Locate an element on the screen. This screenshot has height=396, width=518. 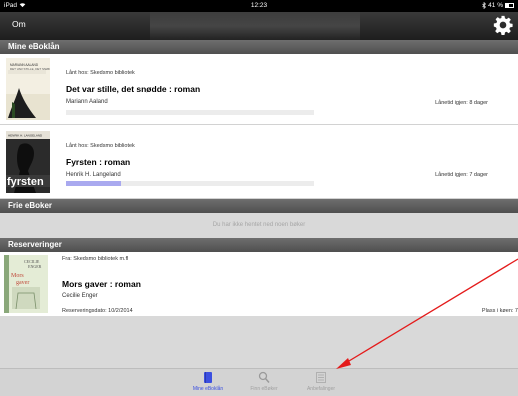
book-cover: CECILIE ENGER Mors gaver is located at coordinates (26, 284).